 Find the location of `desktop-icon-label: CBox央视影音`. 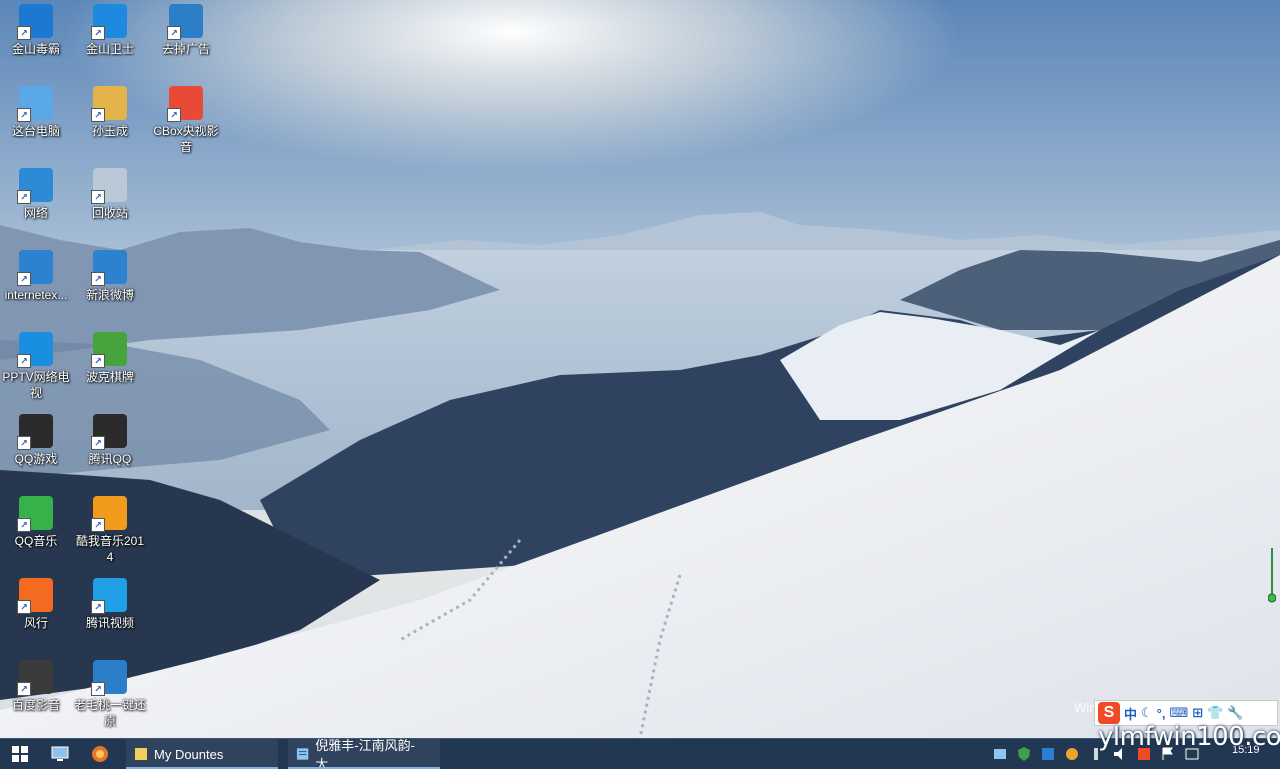

desktop-icon-label: CBox央视影音 is located at coordinates (186, 139).